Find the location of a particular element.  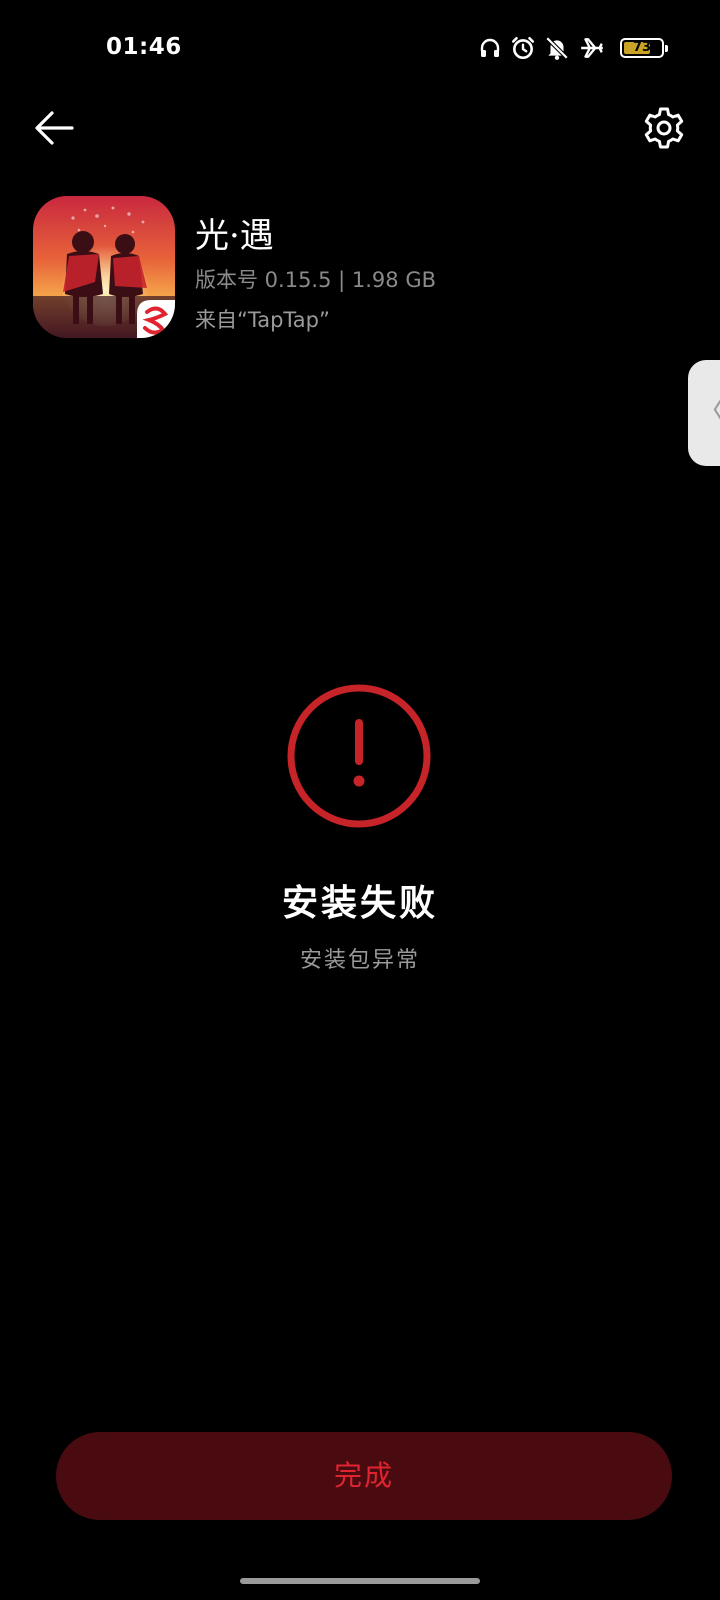

battery-tip is located at coordinates (666, 48).